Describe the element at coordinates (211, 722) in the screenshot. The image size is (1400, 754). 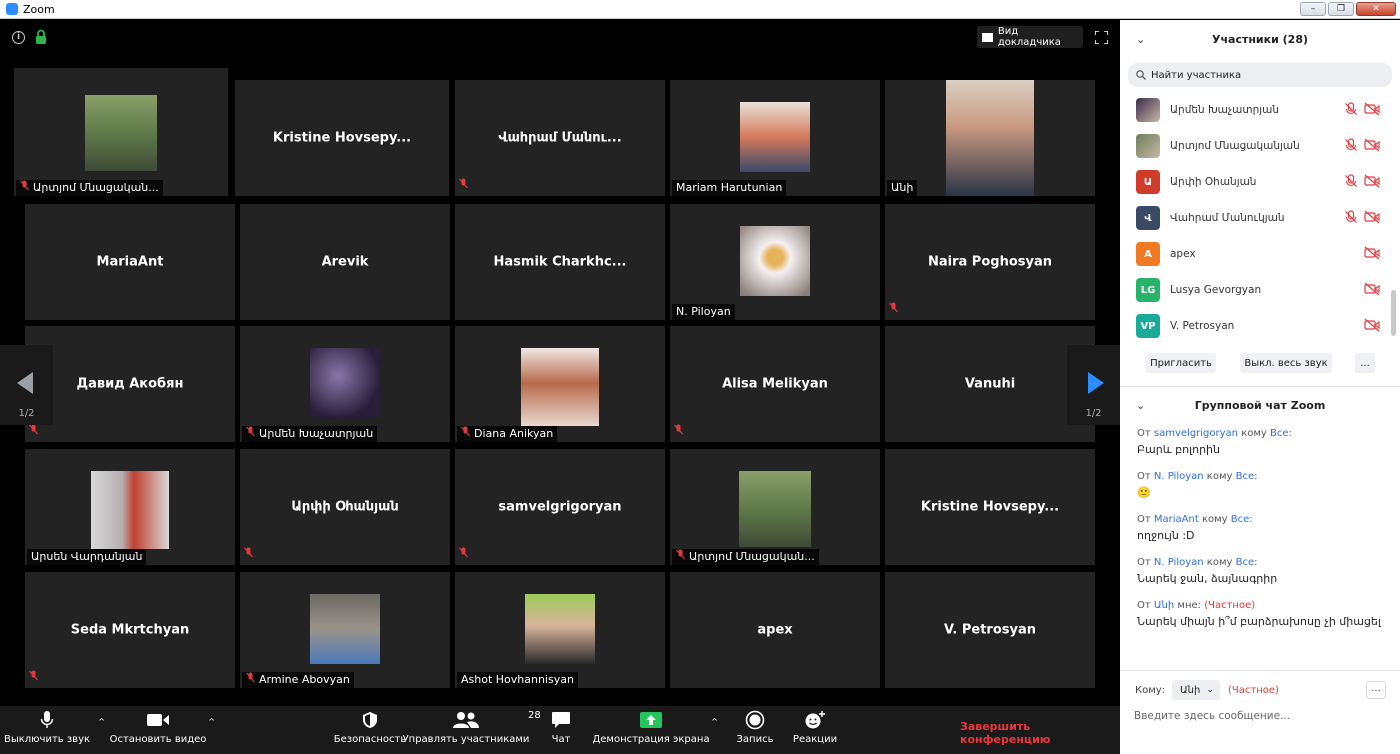
I see `video-options-chevron-icon: ⌃` at that location.